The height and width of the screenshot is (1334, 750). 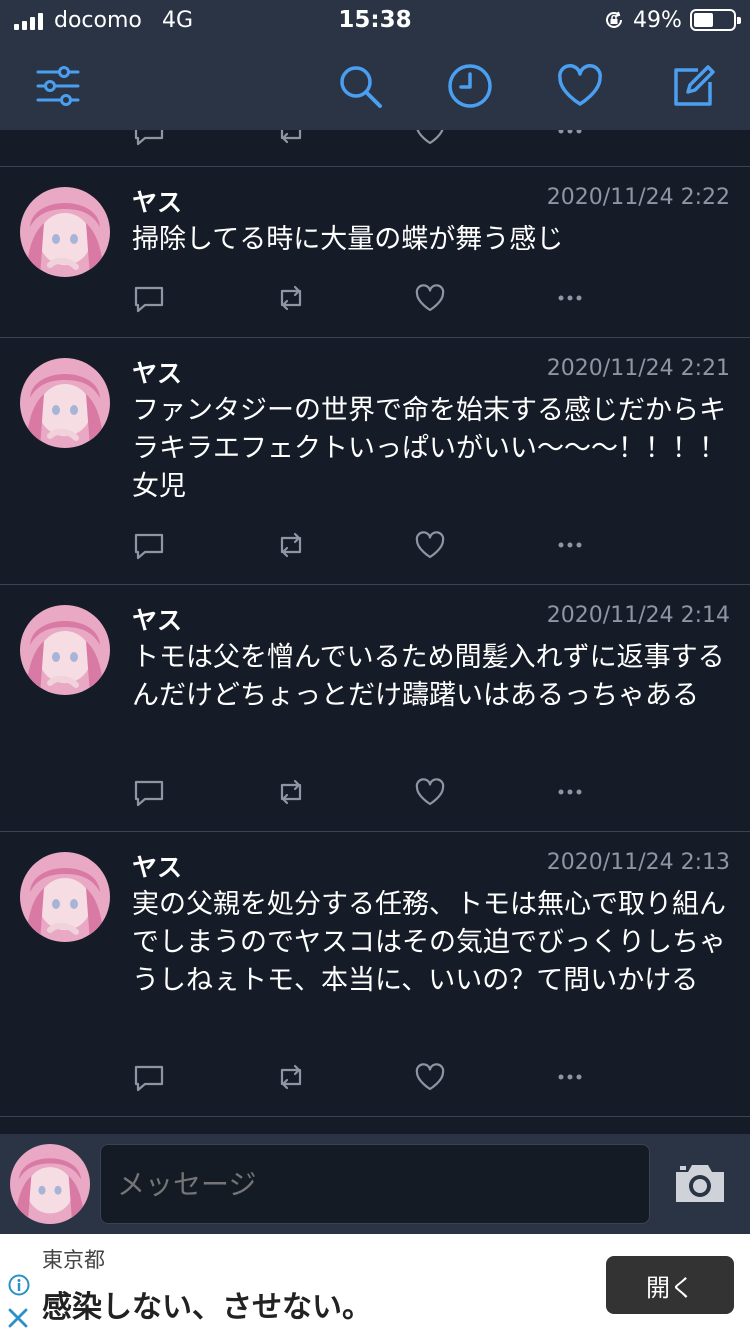 What do you see at coordinates (375, 1284) in the screenshot?
I see `ad-banner: 東京都 感染しない、させない。 開く` at bounding box center [375, 1284].